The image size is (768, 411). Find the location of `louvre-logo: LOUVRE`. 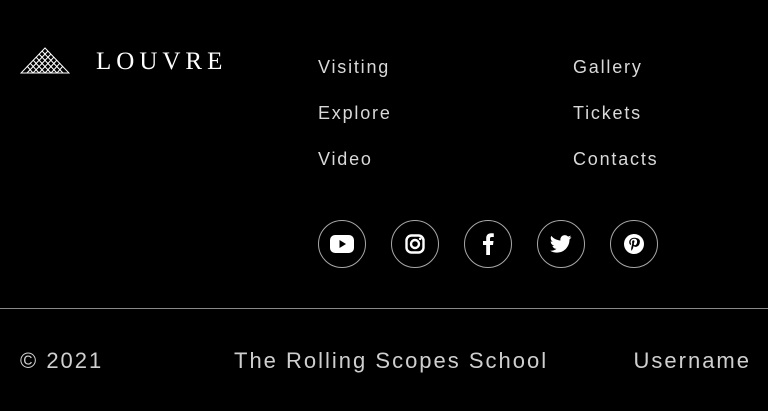

louvre-logo: LOUVRE is located at coordinates (123, 61).